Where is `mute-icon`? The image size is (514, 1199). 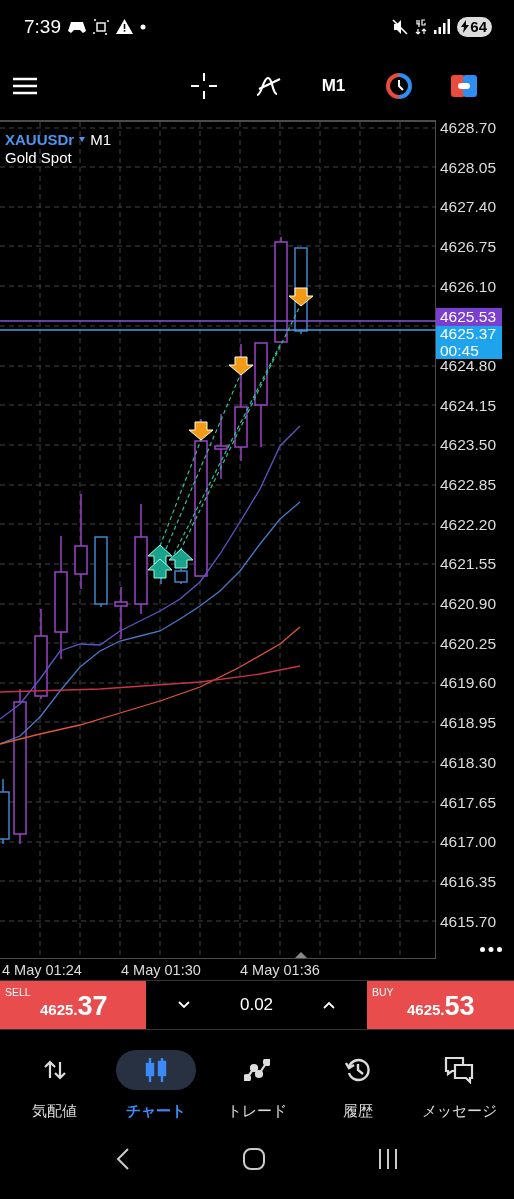 mute-icon is located at coordinates (400, 26).